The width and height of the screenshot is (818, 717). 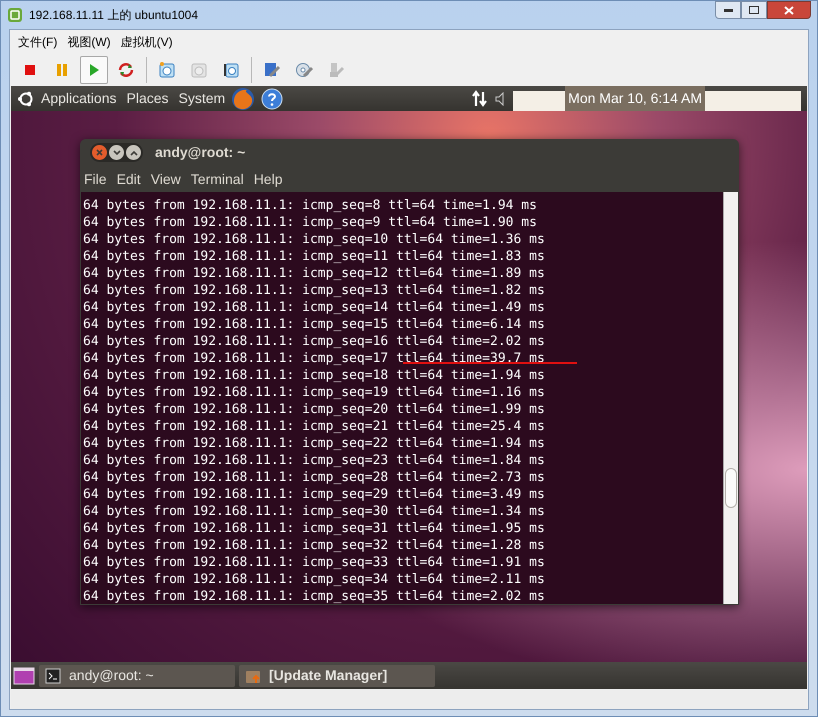 I want to click on app-icon, so click(x=15, y=15).